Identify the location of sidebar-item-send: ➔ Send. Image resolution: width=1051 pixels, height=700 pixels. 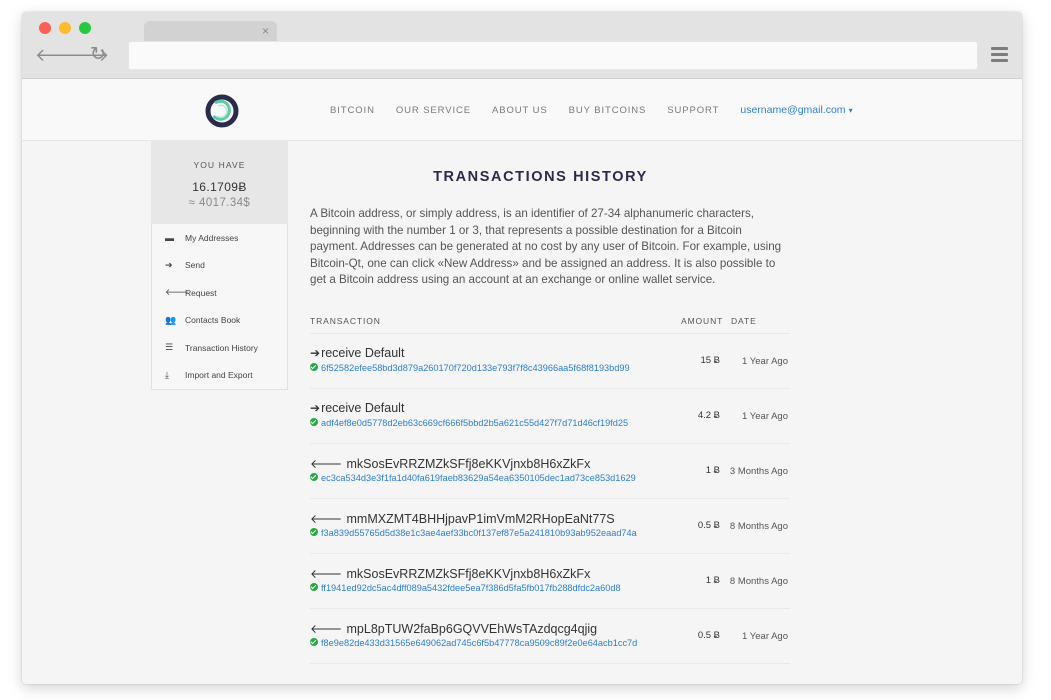
(219, 266).